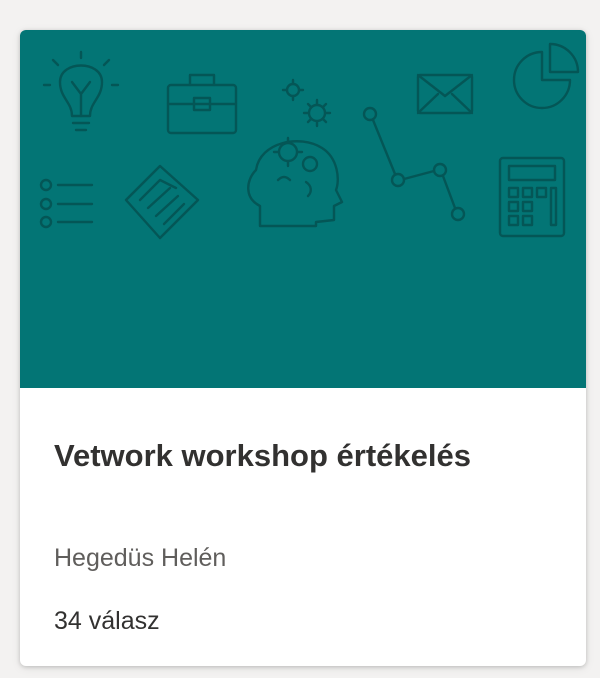 This screenshot has height=678, width=600. Describe the element at coordinates (414, 164) in the screenshot. I see `line-chart-icon` at that location.